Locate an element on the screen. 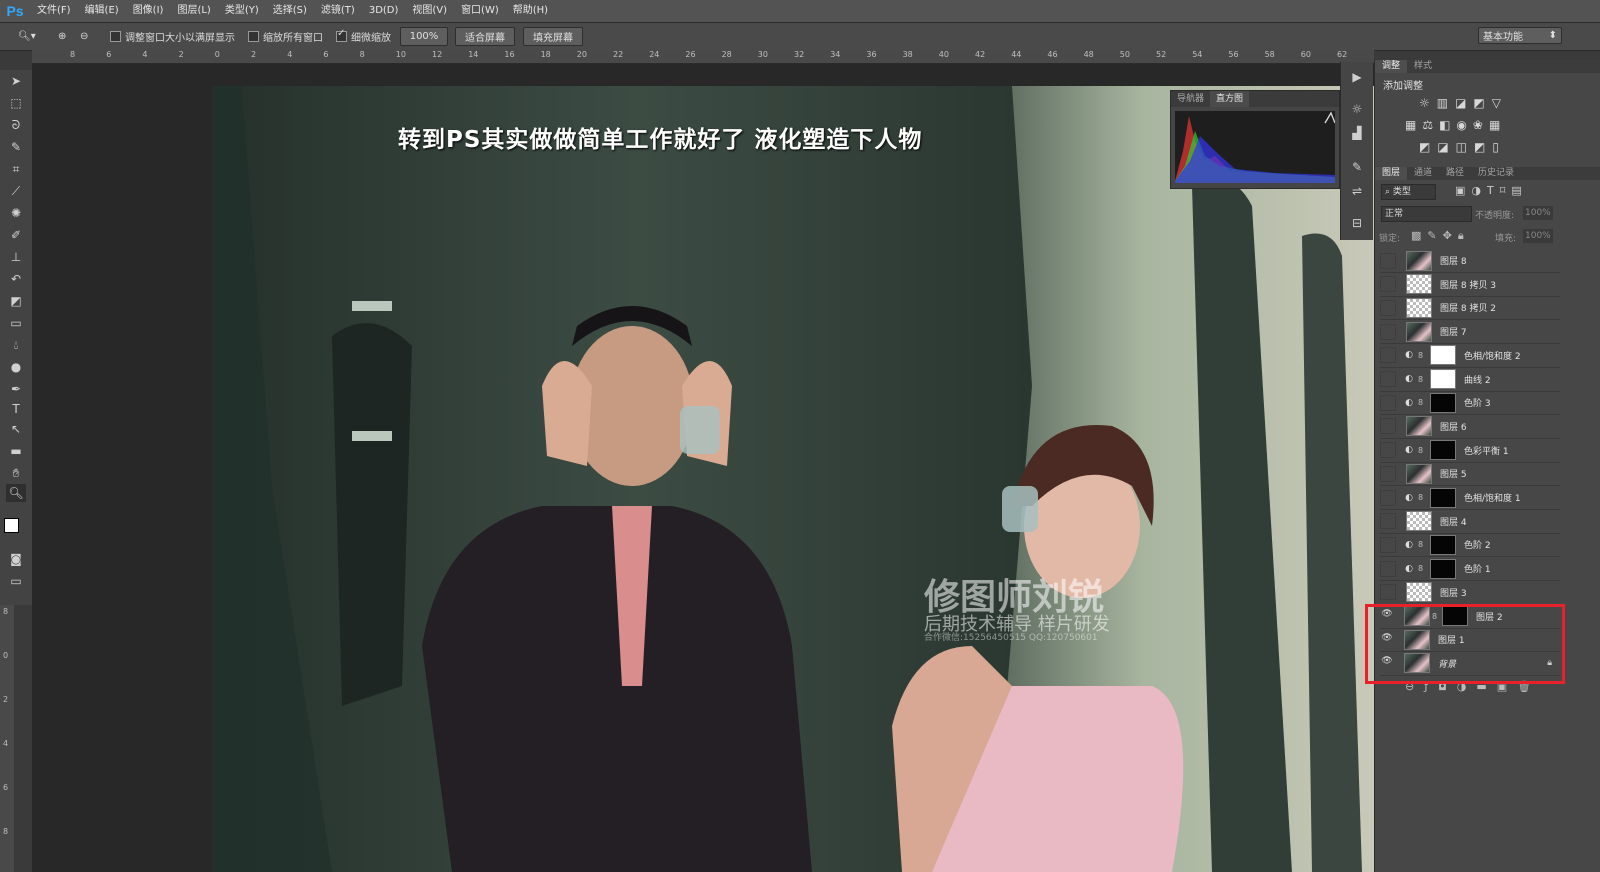 This screenshot has height=872, width=1600. foreground-color-swatch is located at coordinates (11, 525).